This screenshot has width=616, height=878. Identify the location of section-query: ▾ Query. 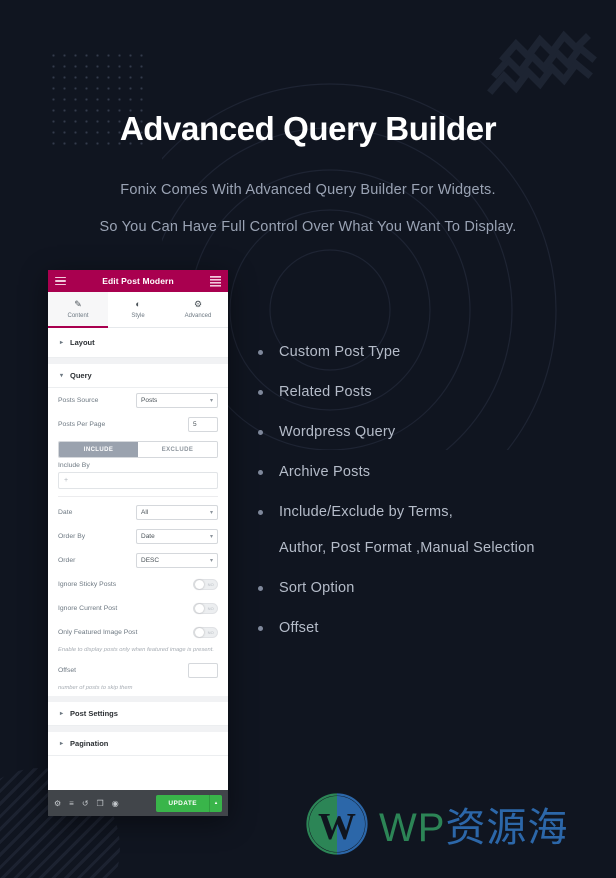
(138, 373).